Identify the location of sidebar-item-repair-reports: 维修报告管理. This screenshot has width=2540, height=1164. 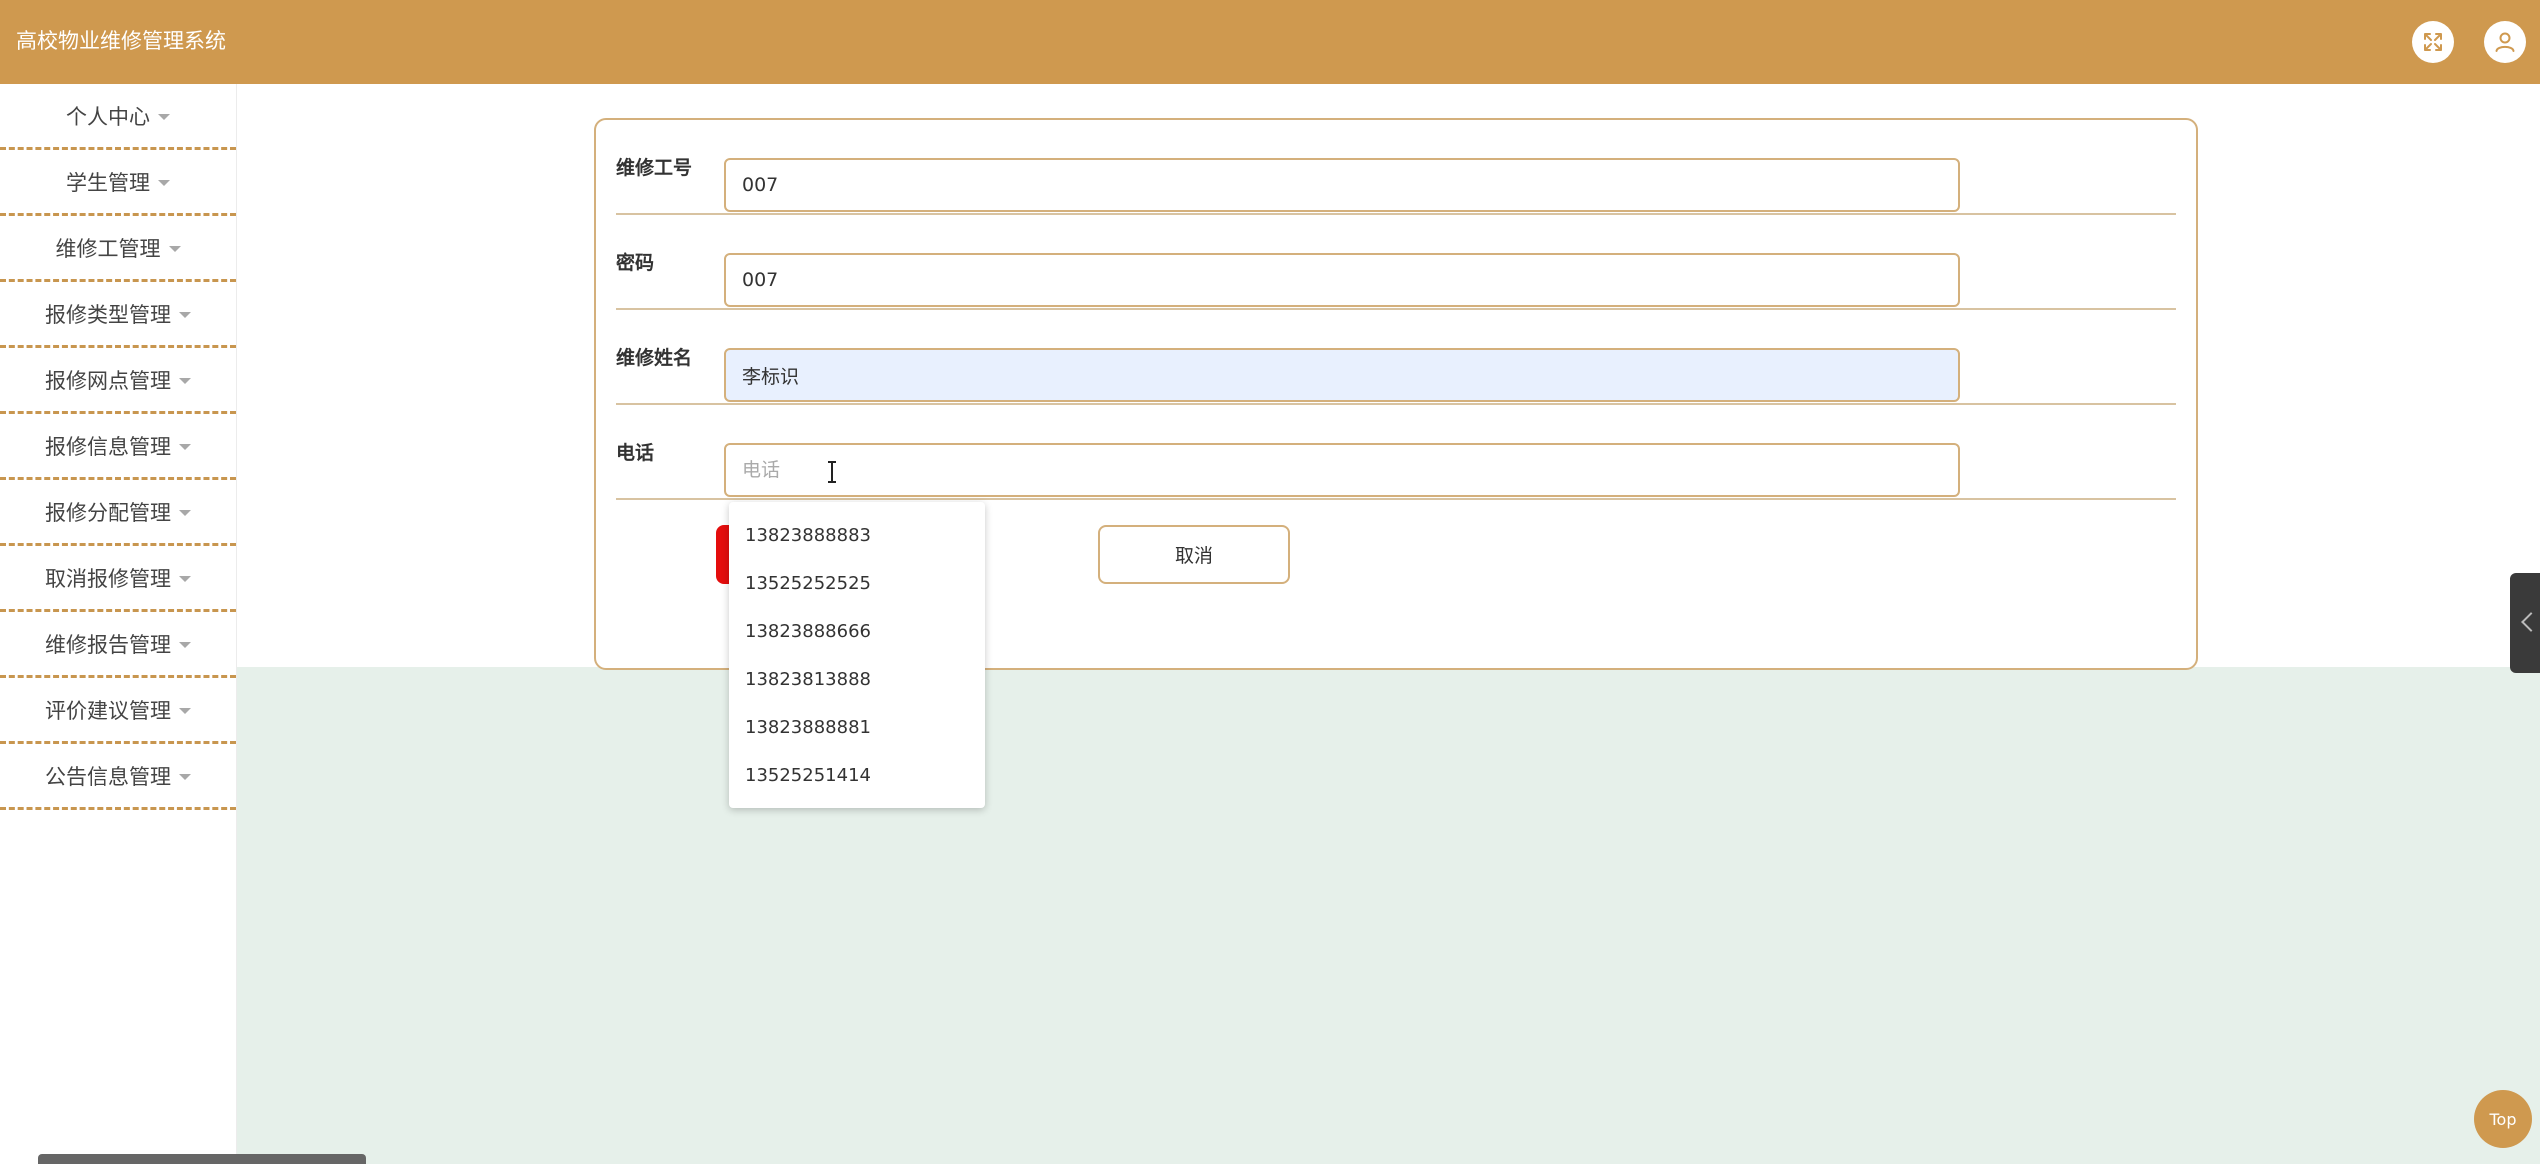
(118, 645).